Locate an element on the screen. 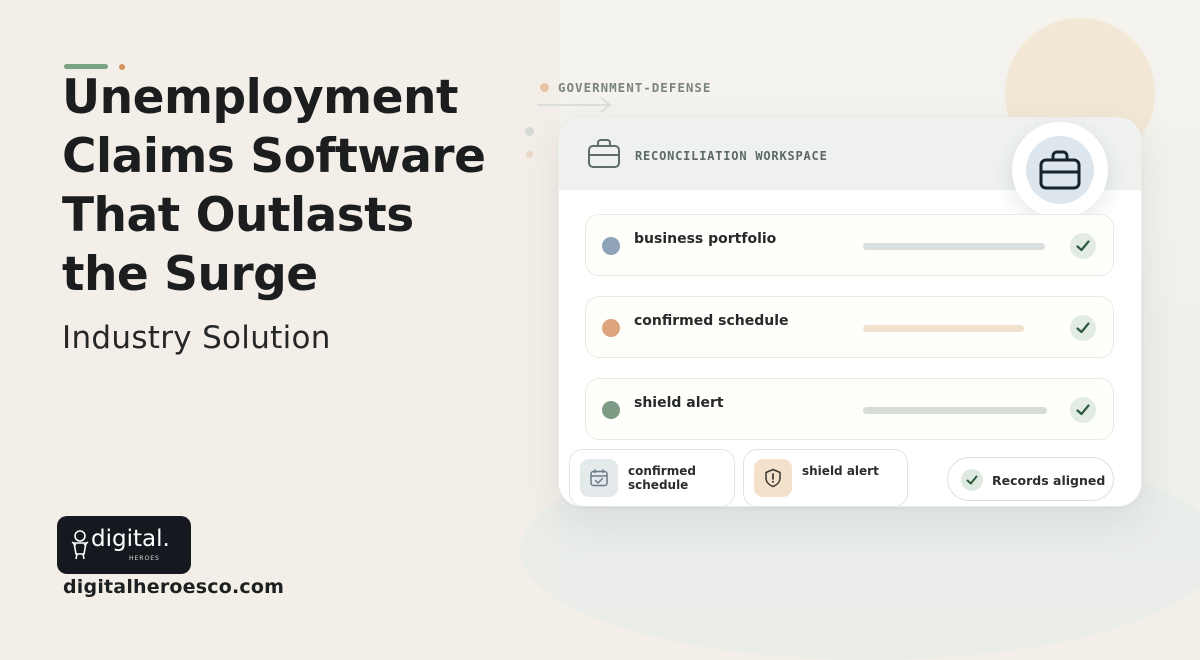 The image size is (1200, 660). status-label: Records aligned is located at coordinates (1049, 480).